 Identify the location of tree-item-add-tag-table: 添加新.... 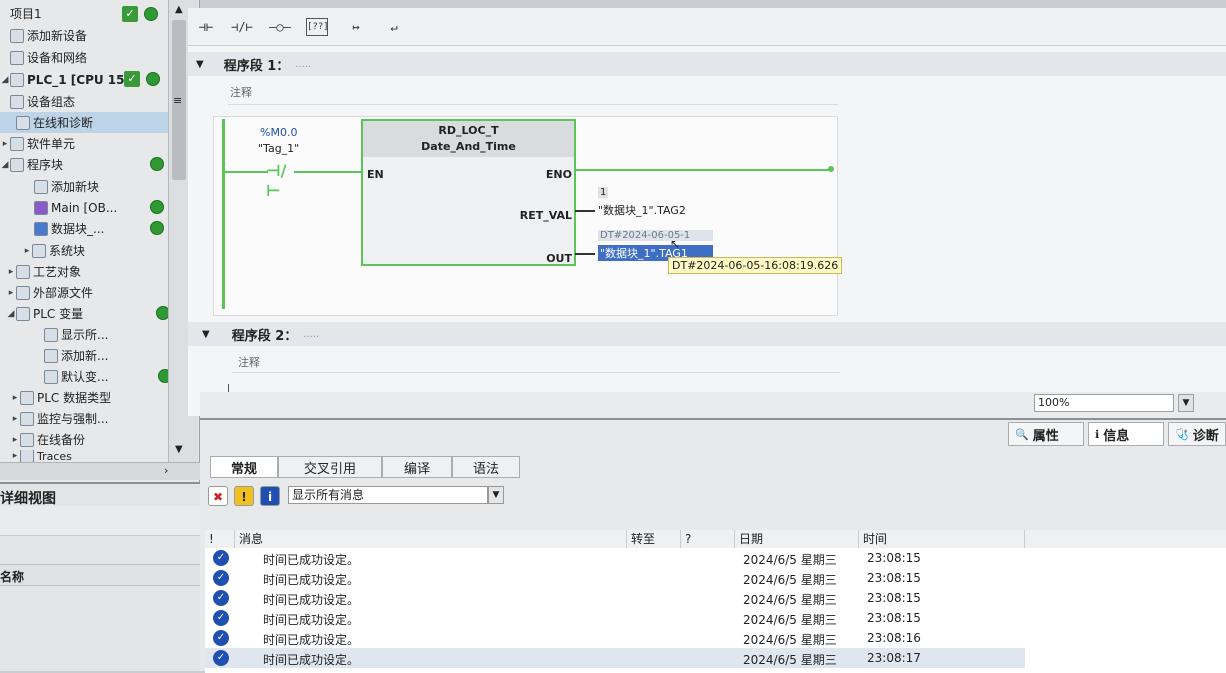
(84, 355).